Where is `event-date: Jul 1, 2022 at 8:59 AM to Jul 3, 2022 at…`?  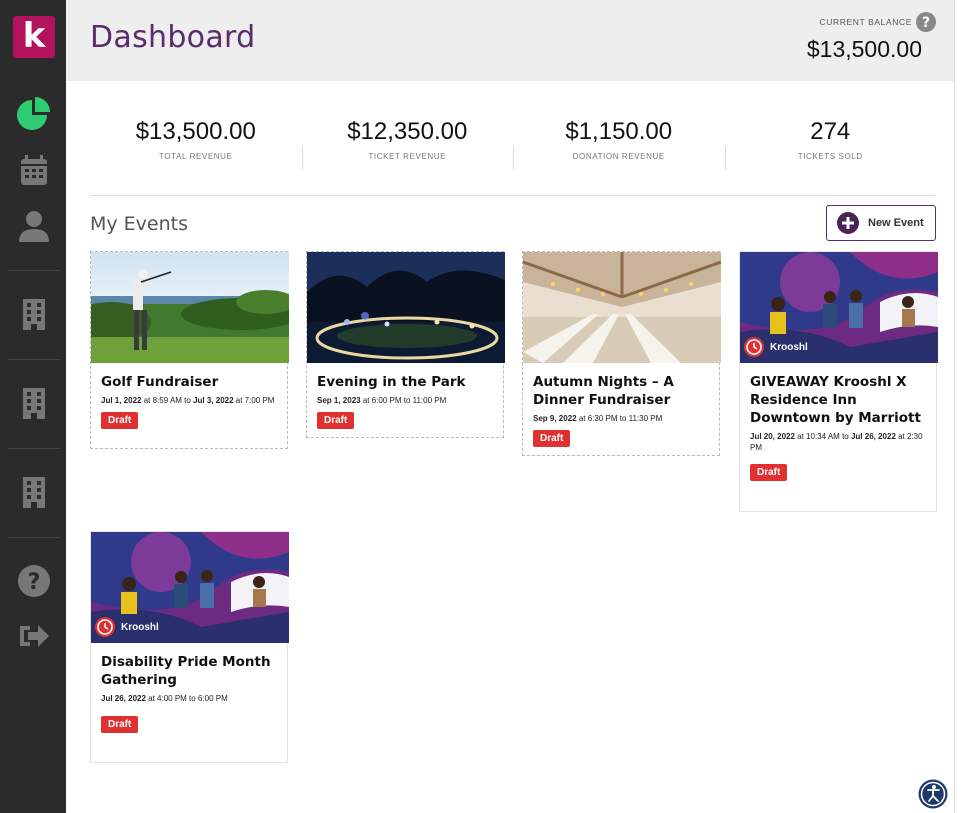
event-date: Jul 1, 2022 at 8:59 AM to Jul 3, 2022 at… is located at coordinates (188, 400).